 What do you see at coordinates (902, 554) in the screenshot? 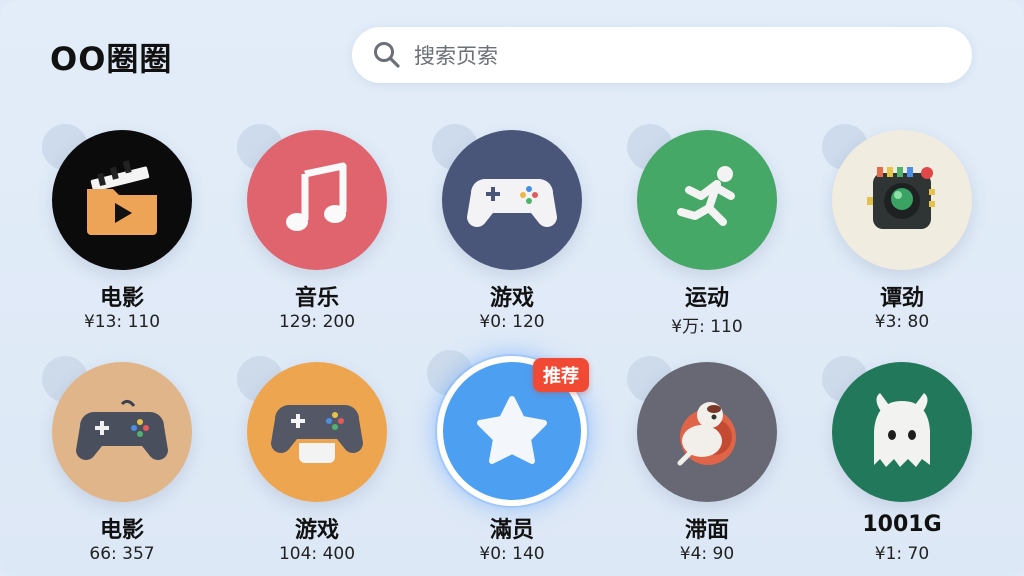
I see `category-stat: ¥1: 70` at bounding box center [902, 554].